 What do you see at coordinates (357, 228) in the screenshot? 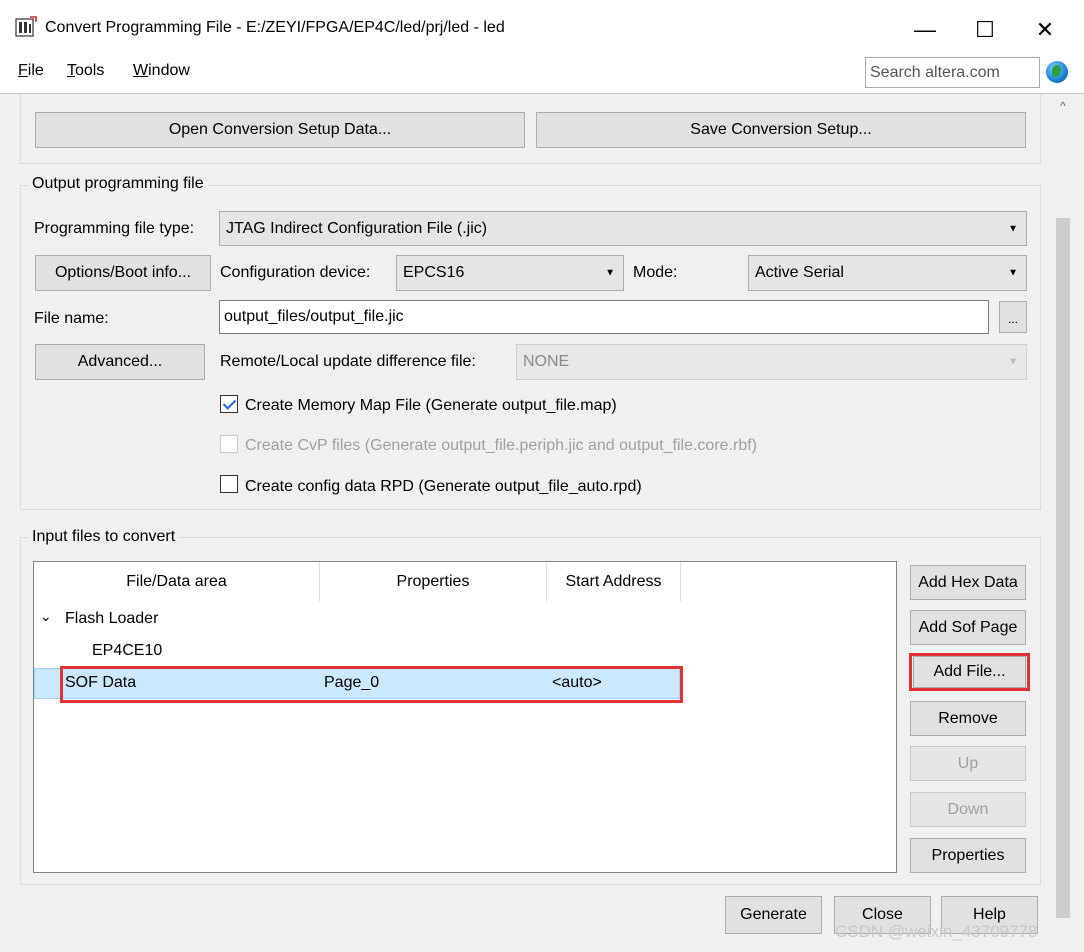
I see `file-type-value: JTAG Indirect Configuration File (.jic)` at bounding box center [357, 228].